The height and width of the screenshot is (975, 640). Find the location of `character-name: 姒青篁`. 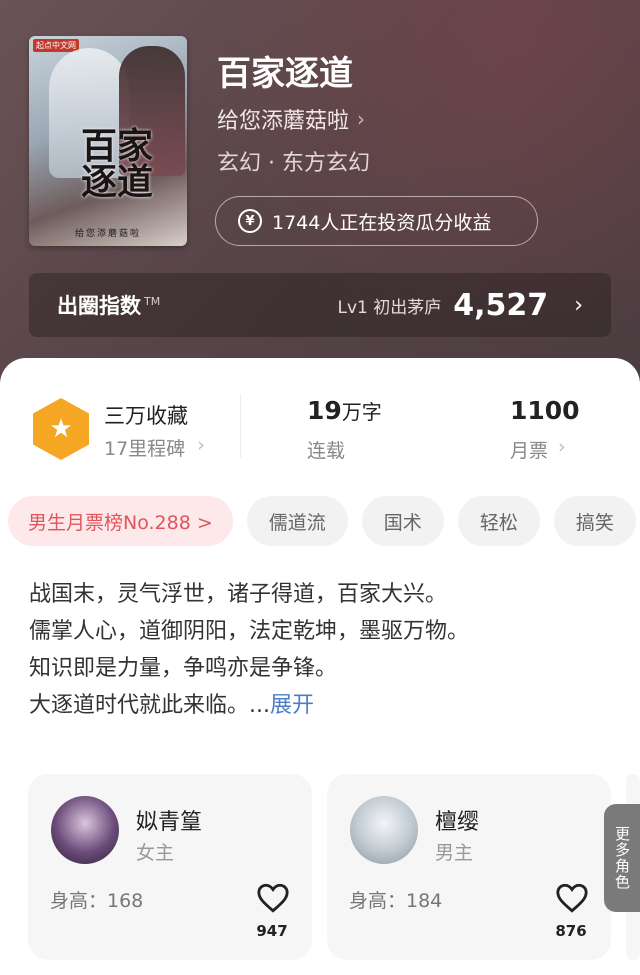

character-name: 姒青篁 is located at coordinates (169, 822).